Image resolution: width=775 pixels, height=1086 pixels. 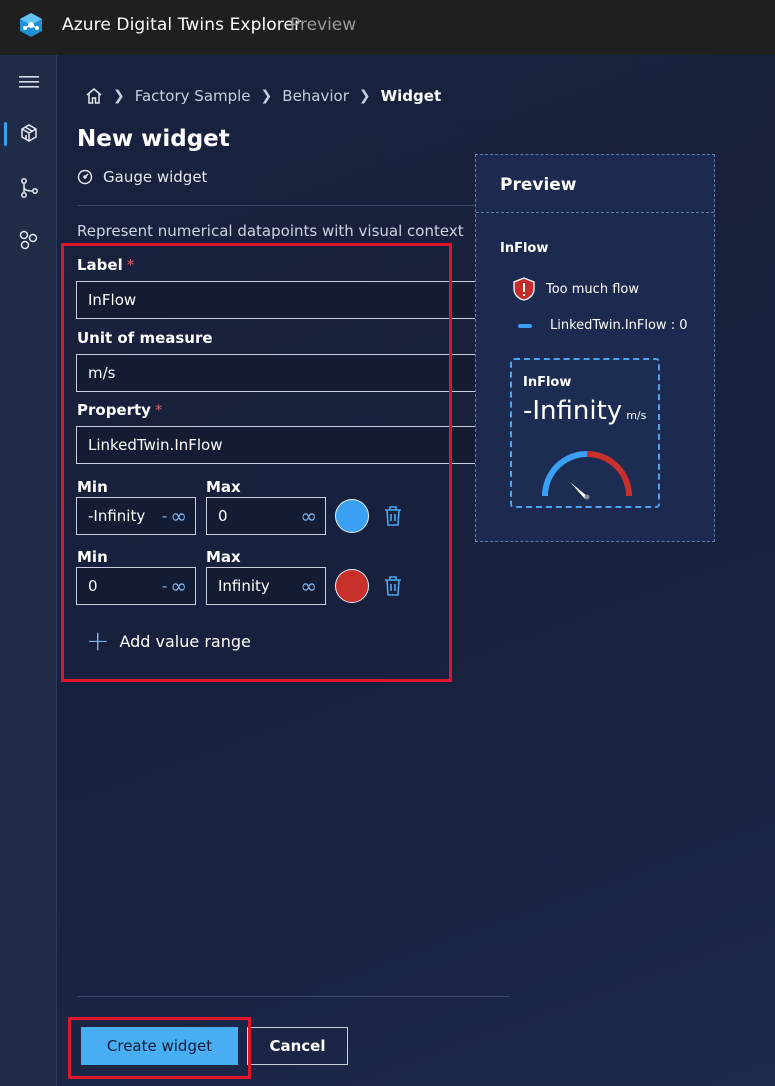 What do you see at coordinates (573, 411) in the screenshot?
I see `gauge-value-text: -Infinity` at bounding box center [573, 411].